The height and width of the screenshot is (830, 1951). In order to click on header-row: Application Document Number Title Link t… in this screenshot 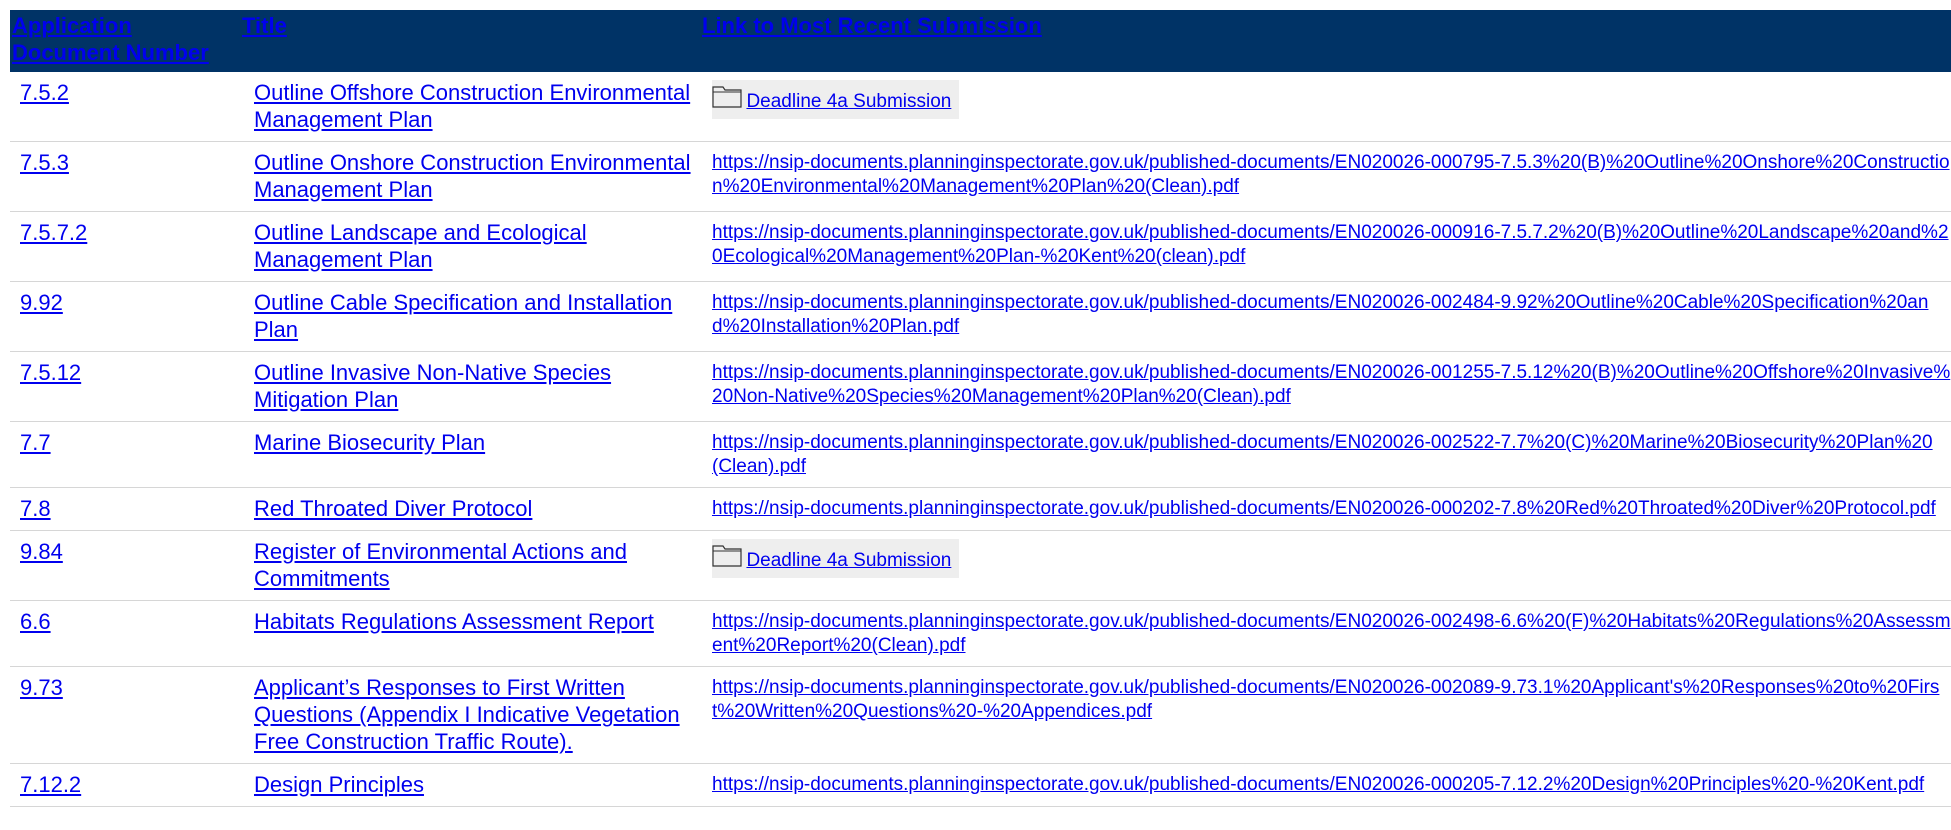, I will do `click(980, 41)`.